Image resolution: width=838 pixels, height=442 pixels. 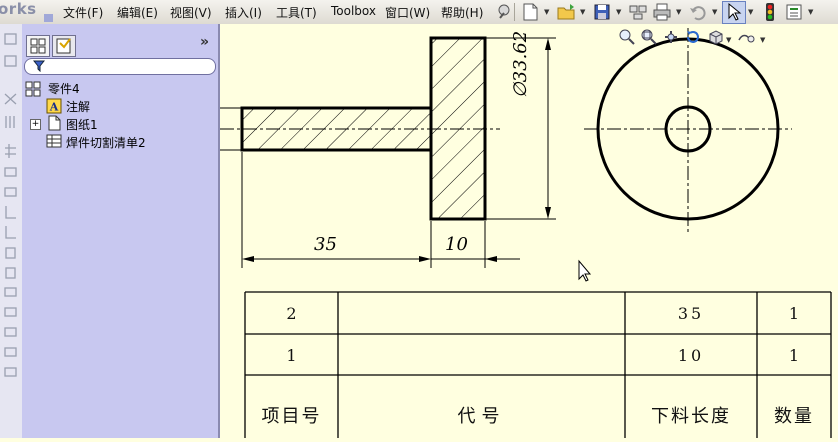 What do you see at coordinates (83, 12) in the screenshot?
I see `menu-file: 文件(F)` at bounding box center [83, 12].